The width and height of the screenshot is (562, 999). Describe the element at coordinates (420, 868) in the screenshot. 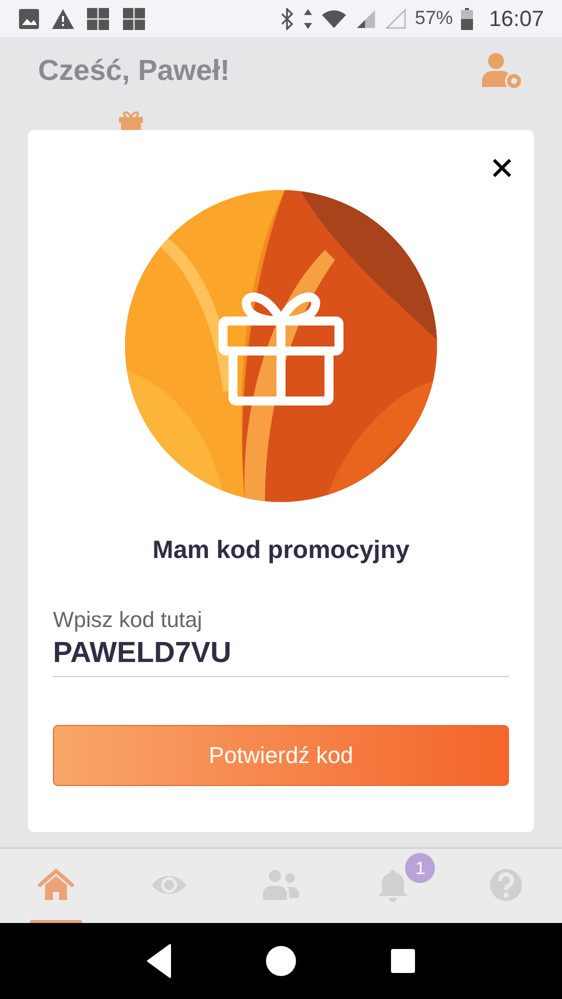

I see `notification-badge: 1` at that location.